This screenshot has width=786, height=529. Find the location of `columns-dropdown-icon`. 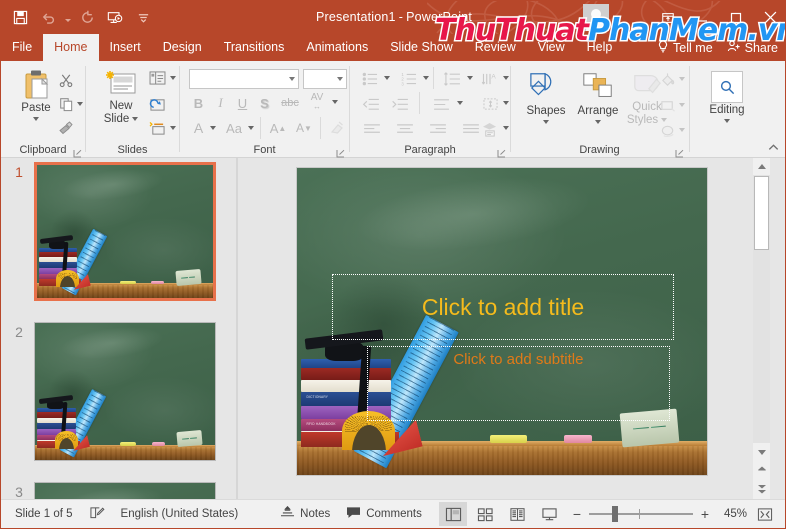

columns-dropdown-icon is located at coordinates (506, 103).